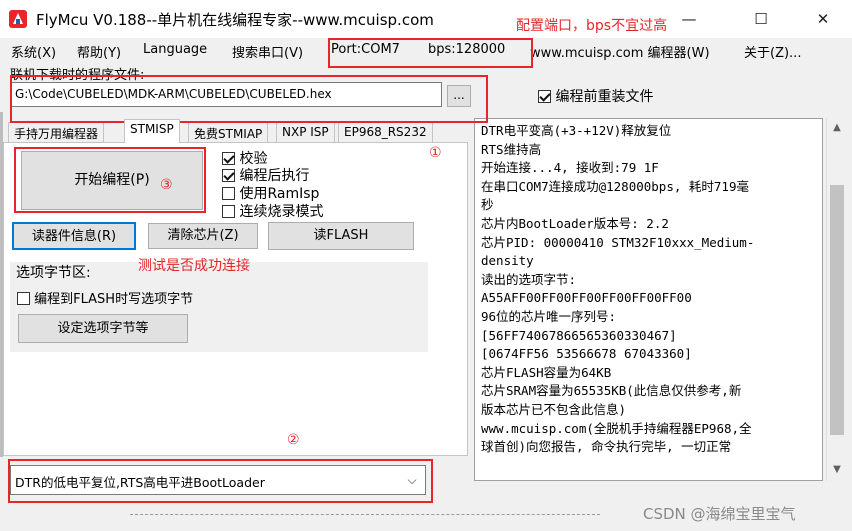 This screenshot has height=531, width=852. What do you see at coordinates (466, 49) in the screenshot?
I see `menu-bps: bps:128000` at bounding box center [466, 49].